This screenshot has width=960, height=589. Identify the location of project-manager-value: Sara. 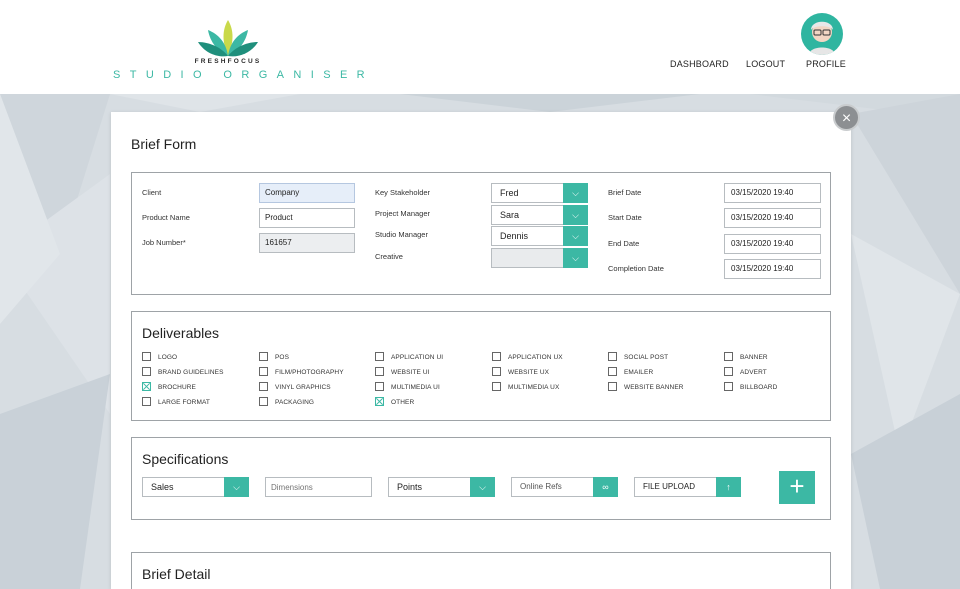
(510, 215).